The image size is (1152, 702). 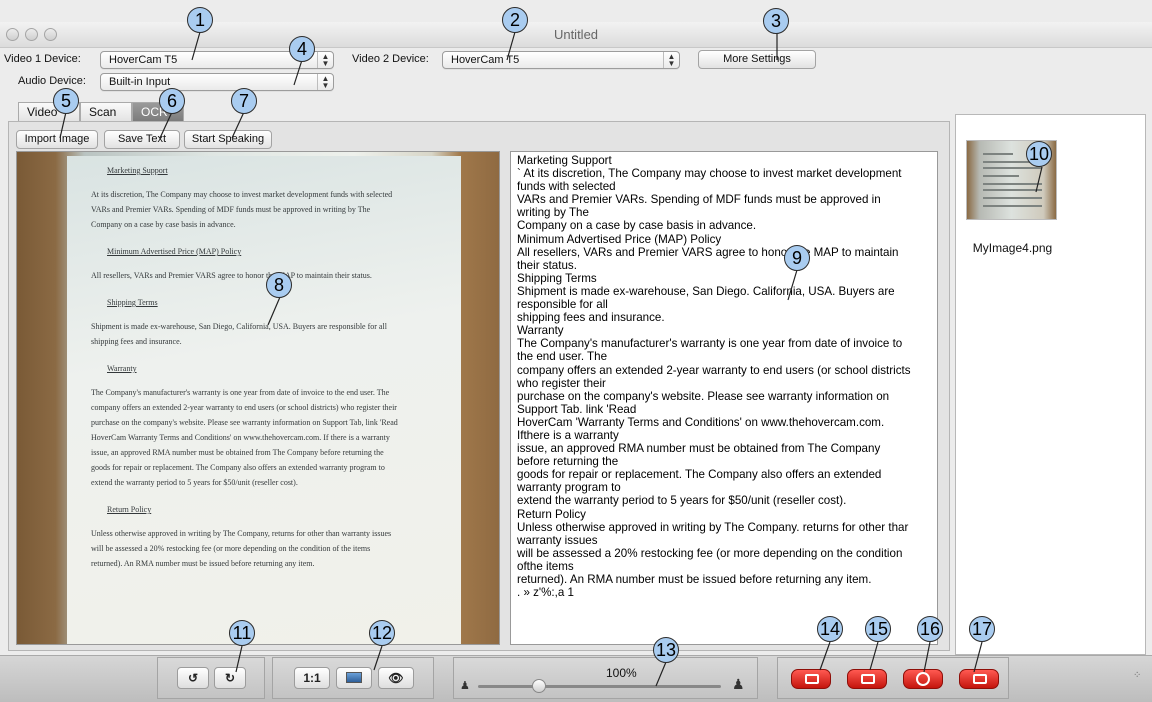 I want to click on ocr-text-line: Minimum Advertised Price (MAP) Policy, so click(x=619, y=239).